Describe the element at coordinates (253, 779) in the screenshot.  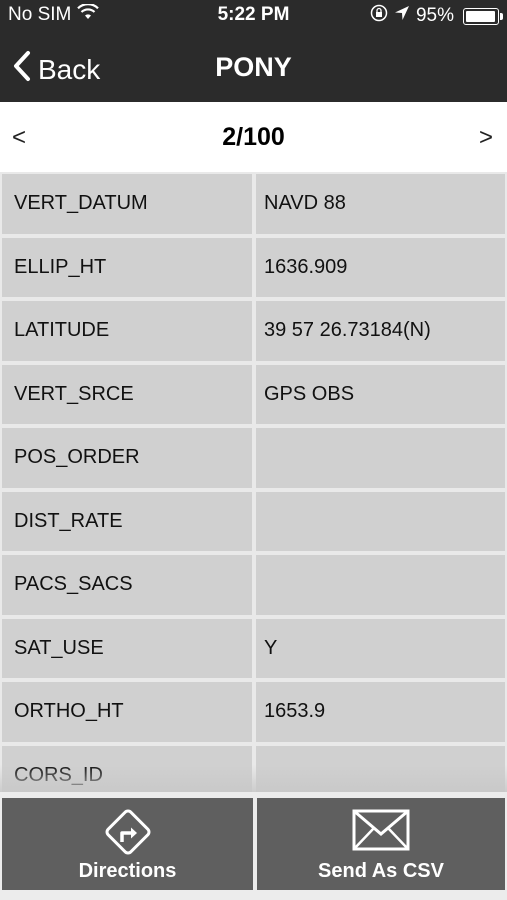
I see `scroll-fade` at that location.